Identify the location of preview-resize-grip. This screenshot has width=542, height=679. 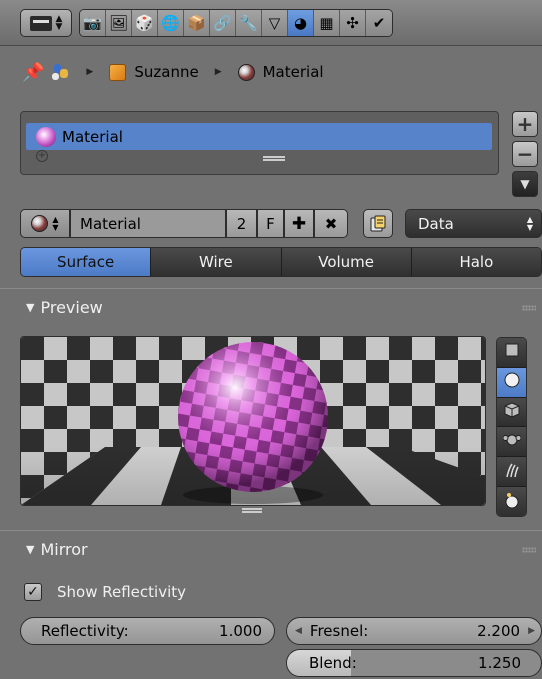
(252, 510).